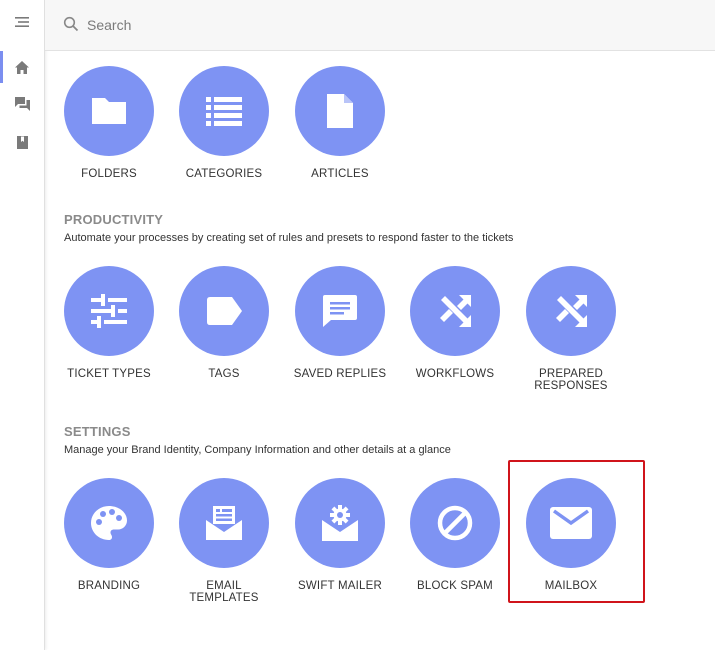 This screenshot has height=650, width=715. I want to click on sliders-icon, so click(109, 311).